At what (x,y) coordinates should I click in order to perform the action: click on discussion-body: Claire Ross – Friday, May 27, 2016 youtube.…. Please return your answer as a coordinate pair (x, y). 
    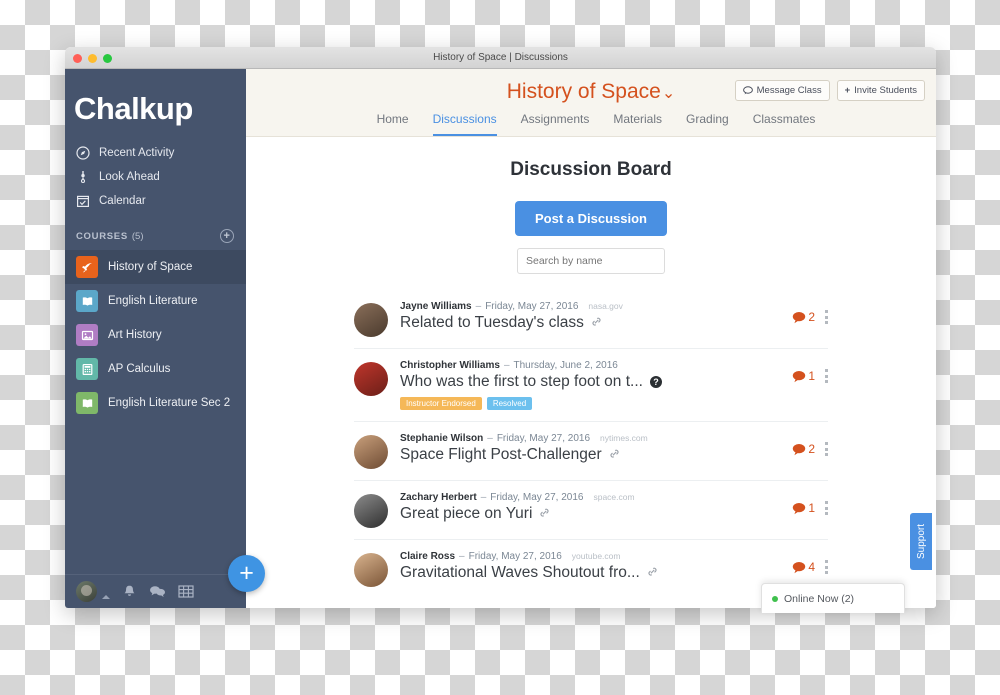
    Looking at the image, I should click on (590, 566).